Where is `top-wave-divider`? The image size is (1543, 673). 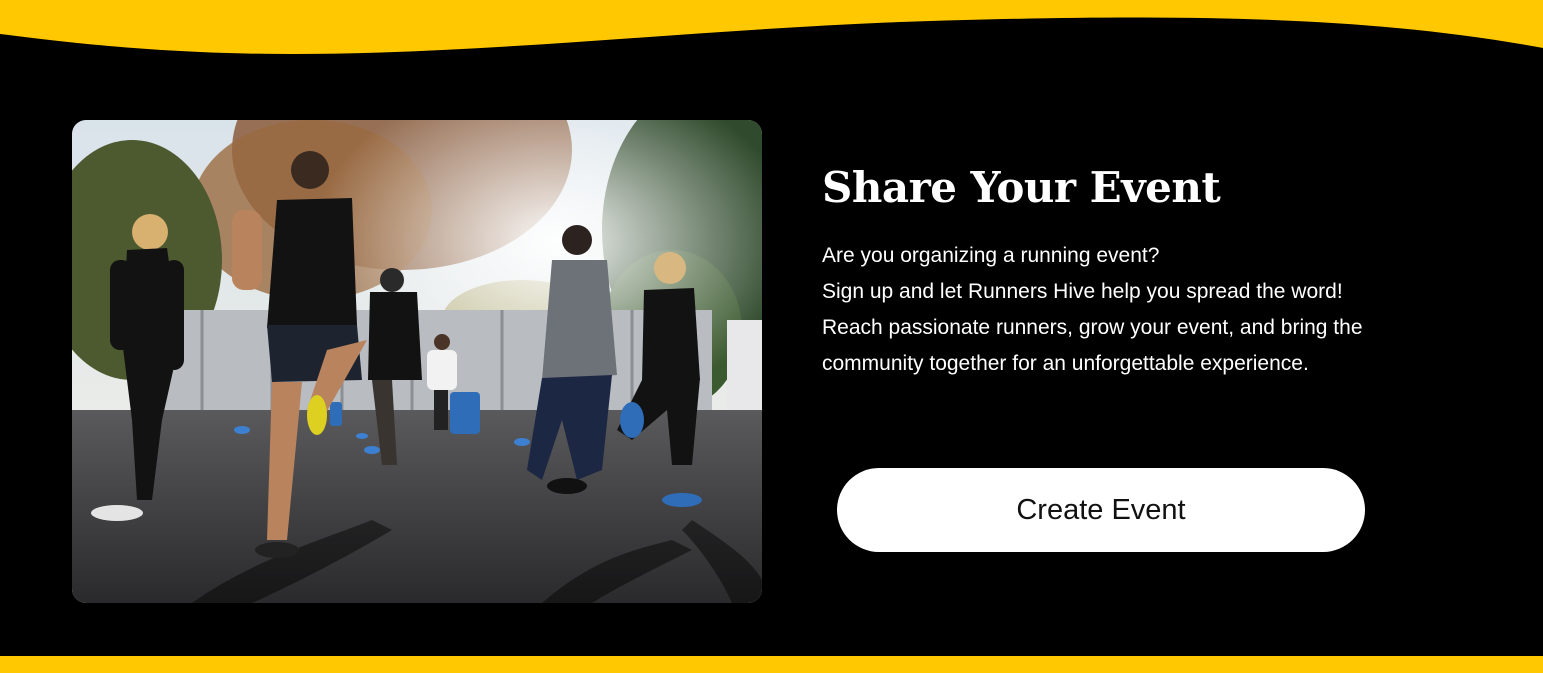 top-wave-divider is located at coordinates (771, 27).